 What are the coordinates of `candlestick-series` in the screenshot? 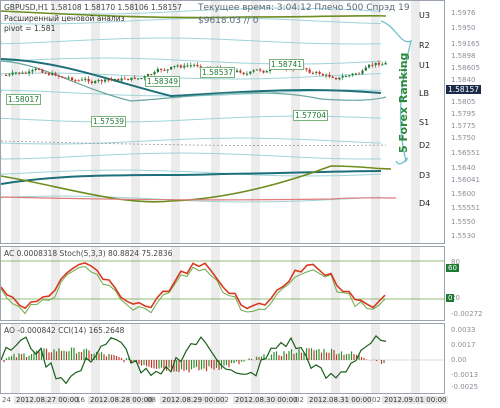 It's located at (196, 72).